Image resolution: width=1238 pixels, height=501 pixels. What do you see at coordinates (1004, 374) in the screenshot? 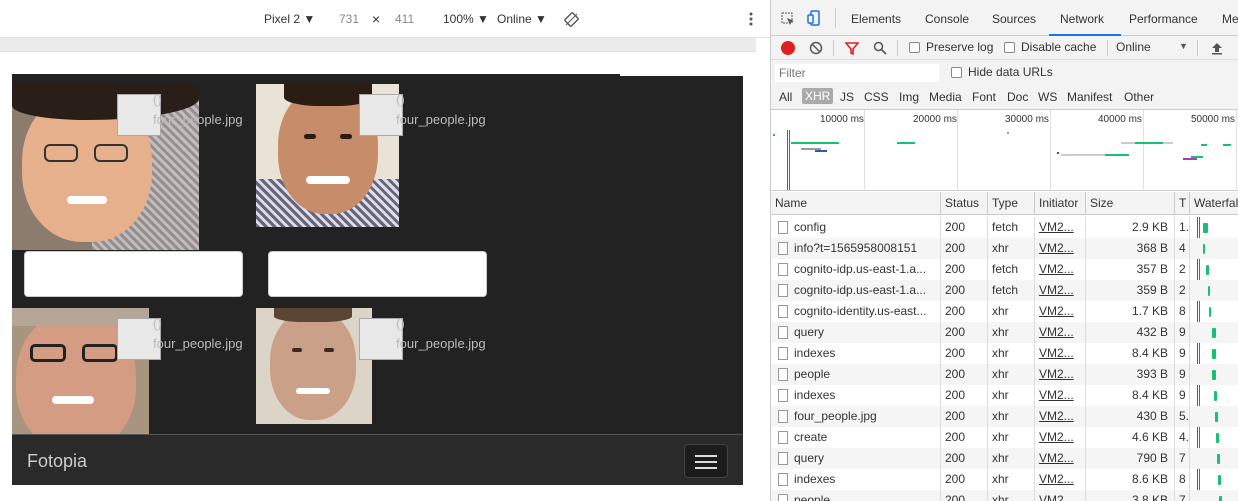
I see `table-row: people 200 xhr VM2... 393 B9` at bounding box center [1004, 374].